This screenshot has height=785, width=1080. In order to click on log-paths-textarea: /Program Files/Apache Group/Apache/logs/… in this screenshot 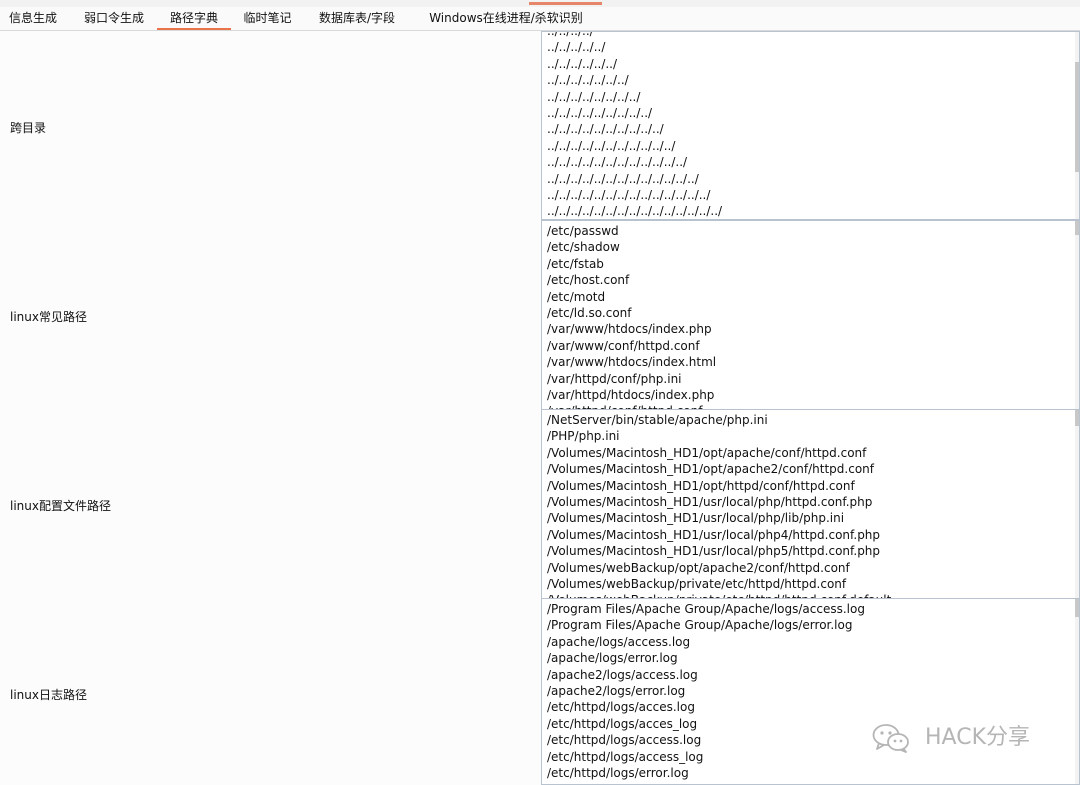, I will do `click(810, 691)`.